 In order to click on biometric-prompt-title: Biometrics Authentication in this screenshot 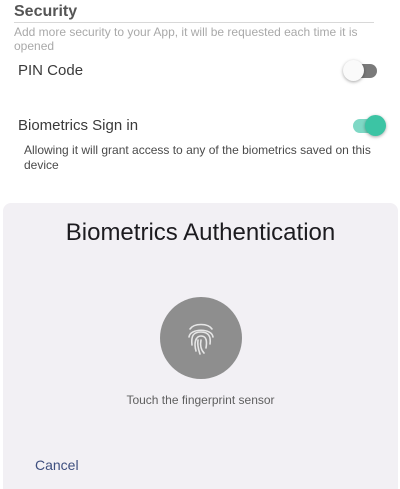, I will do `click(200, 232)`.